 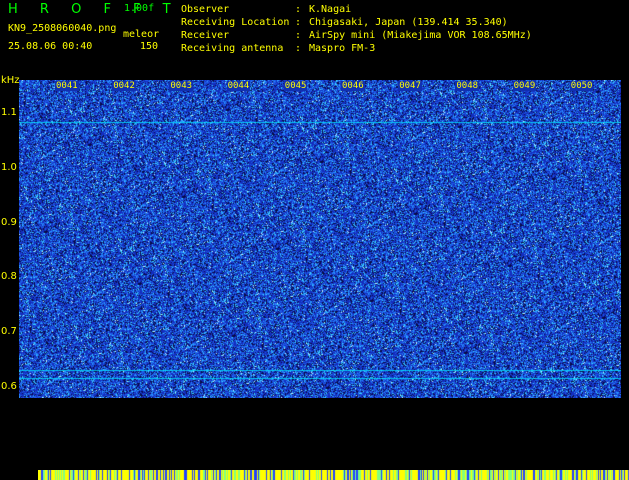 I want to click on meta-label: Receiving Location, so click(x=235, y=22).